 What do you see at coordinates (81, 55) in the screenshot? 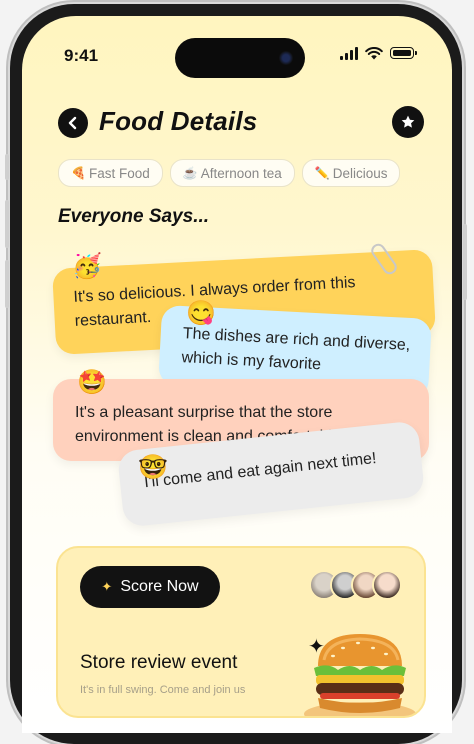
I see `status-time: 9:41` at bounding box center [81, 55].